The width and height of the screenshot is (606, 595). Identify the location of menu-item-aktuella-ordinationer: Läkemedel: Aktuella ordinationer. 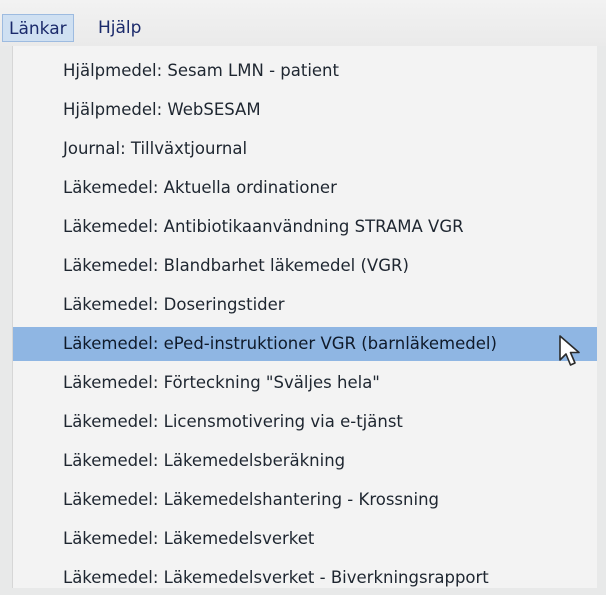
(305, 188).